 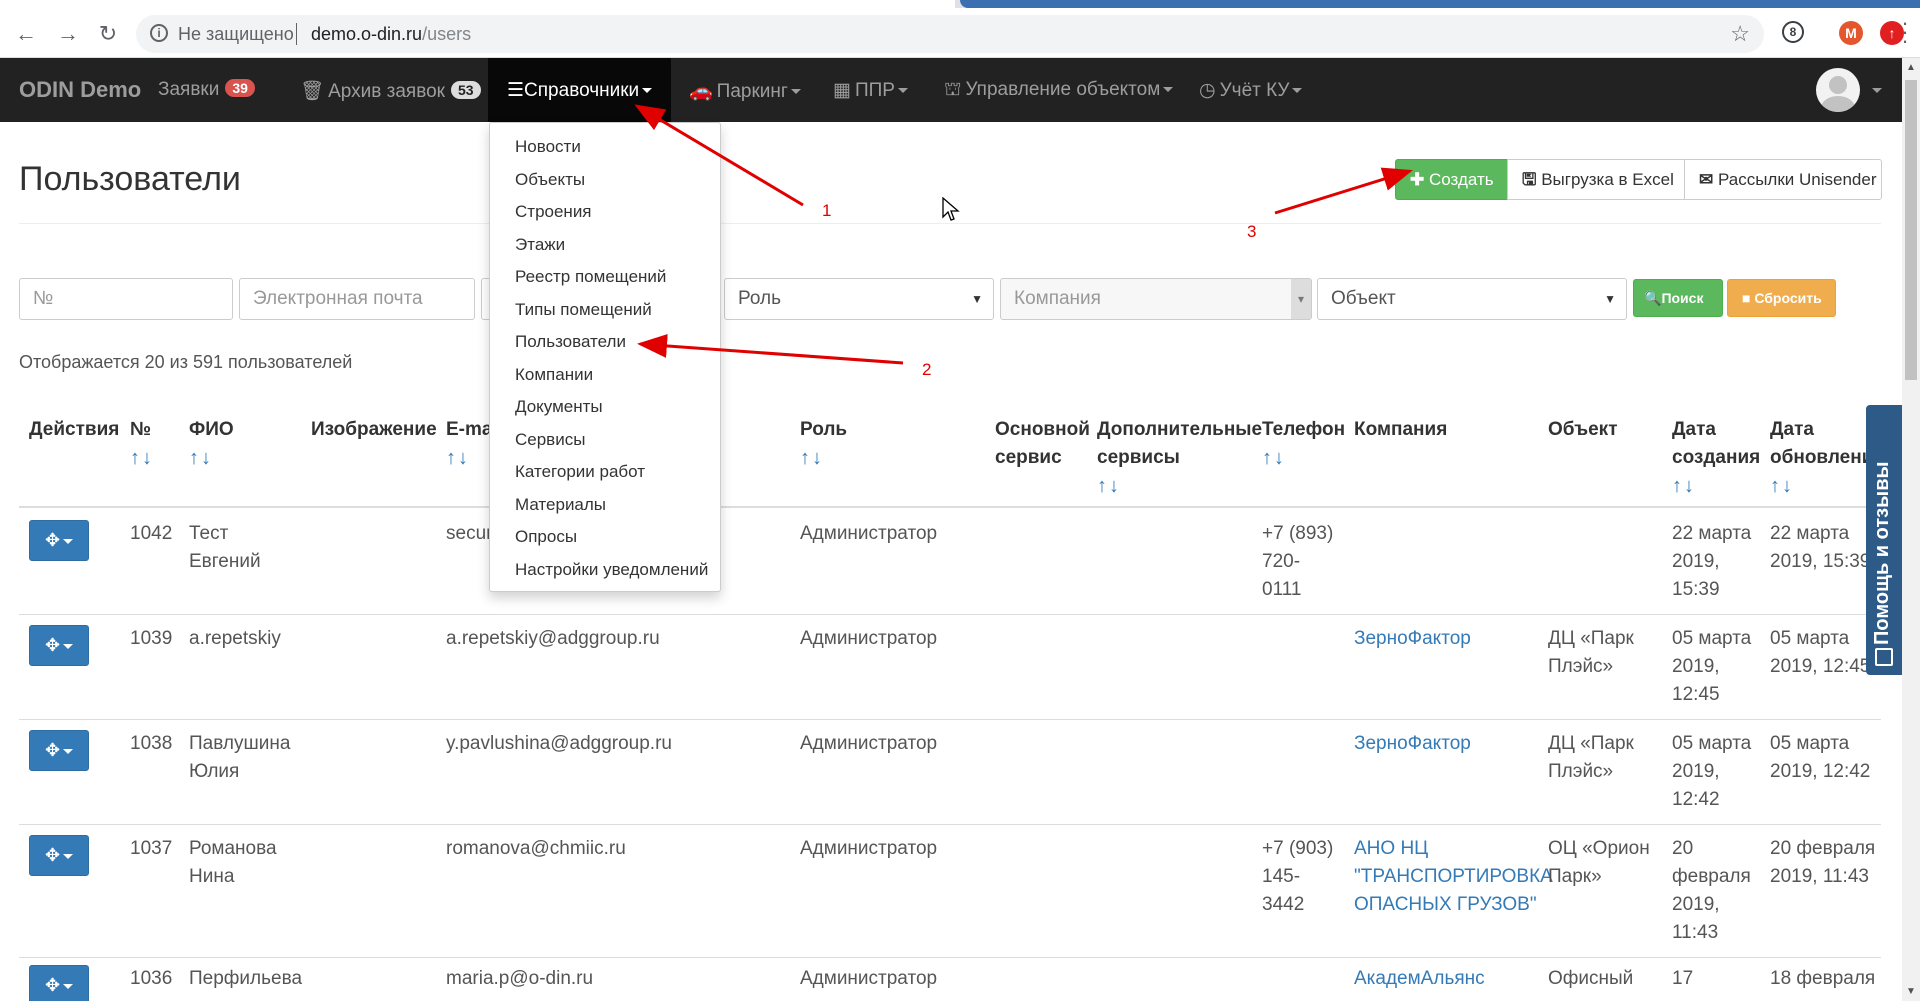 I want to click on number-filter-input: №, so click(x=126, y=299).